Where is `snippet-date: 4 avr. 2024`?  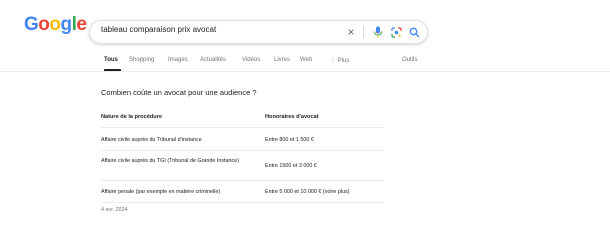
snippet-date: 4 avr. 2024 is located at coordinates (114, 210).